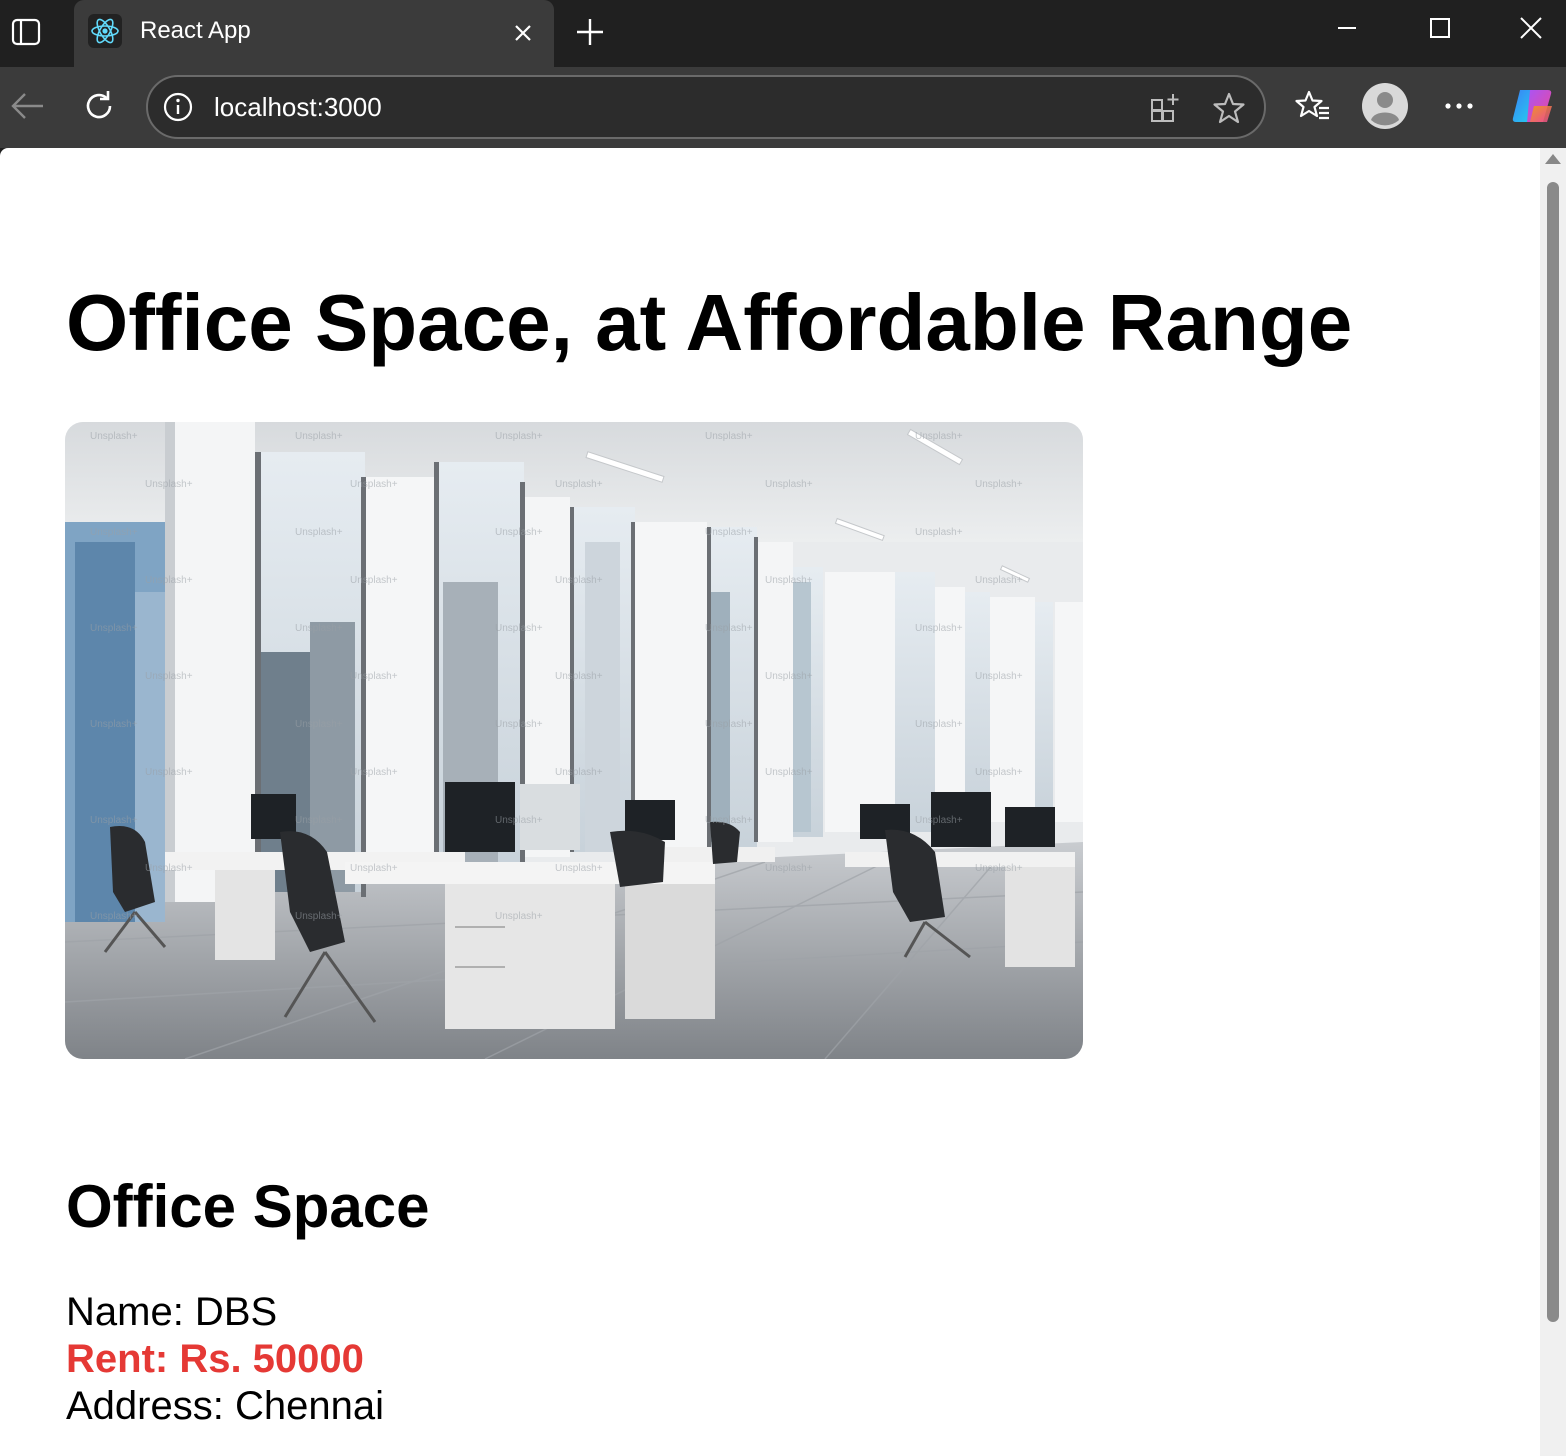 The image size is (1566, 1456). I want to click on page-scrollbar, so click(1553, 802).